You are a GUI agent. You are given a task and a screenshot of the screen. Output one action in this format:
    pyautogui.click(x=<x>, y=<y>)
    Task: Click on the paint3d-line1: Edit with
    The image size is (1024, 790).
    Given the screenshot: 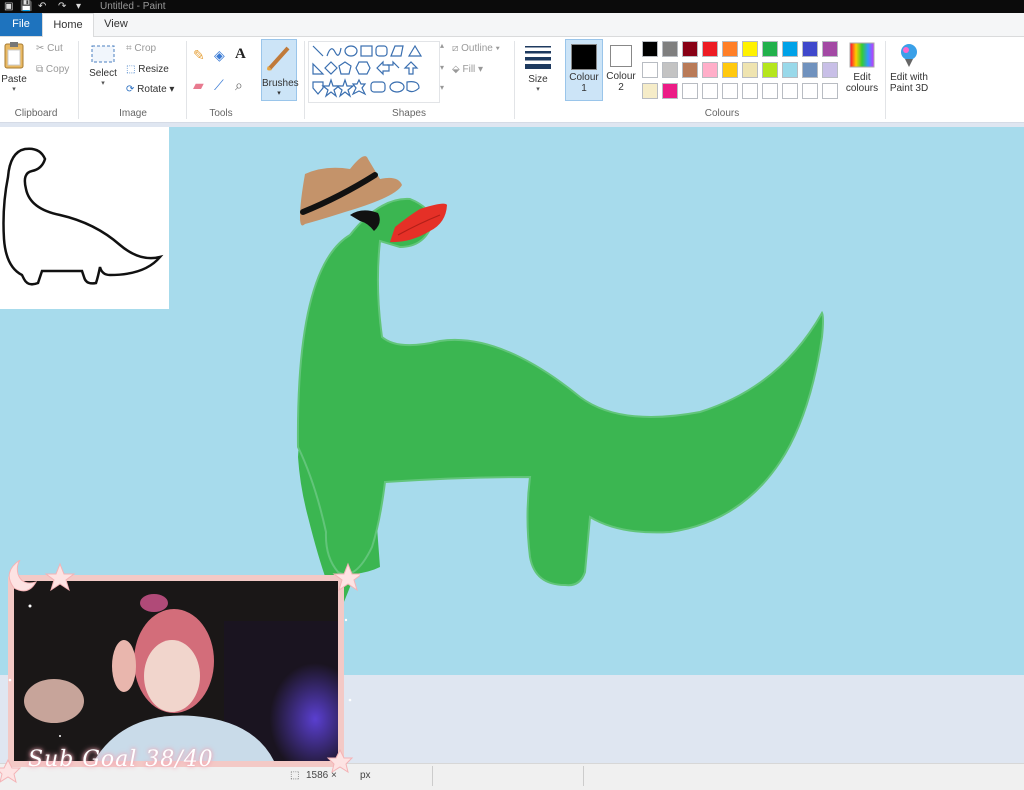 What is the action you would take?
    pyautogui.click(x=909, y=77)
    